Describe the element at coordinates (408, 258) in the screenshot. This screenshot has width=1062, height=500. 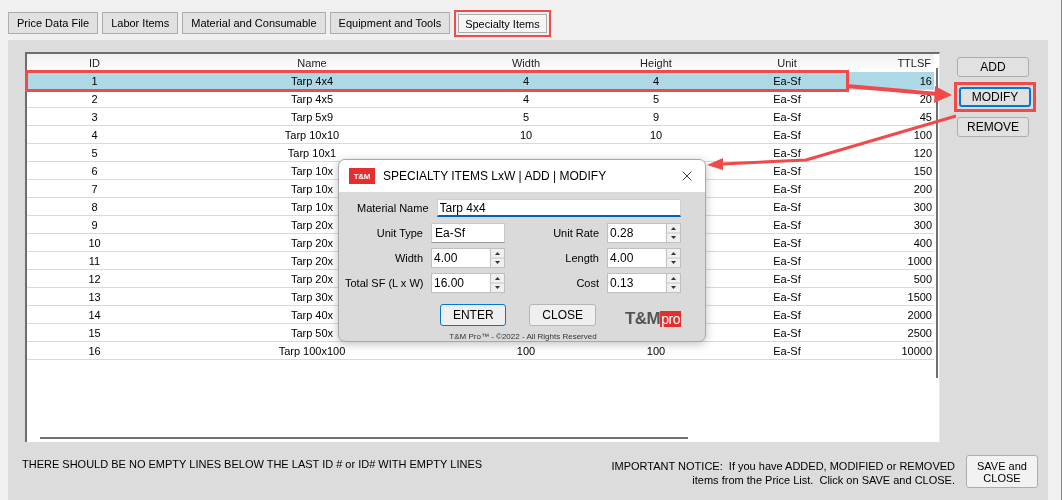
I see `field-label: Width` at that location.